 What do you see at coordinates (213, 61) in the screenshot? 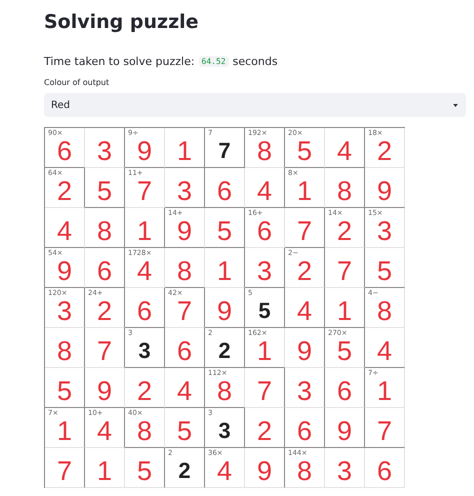
I see `time-value: 64.52` at bounding box center [213, 61].